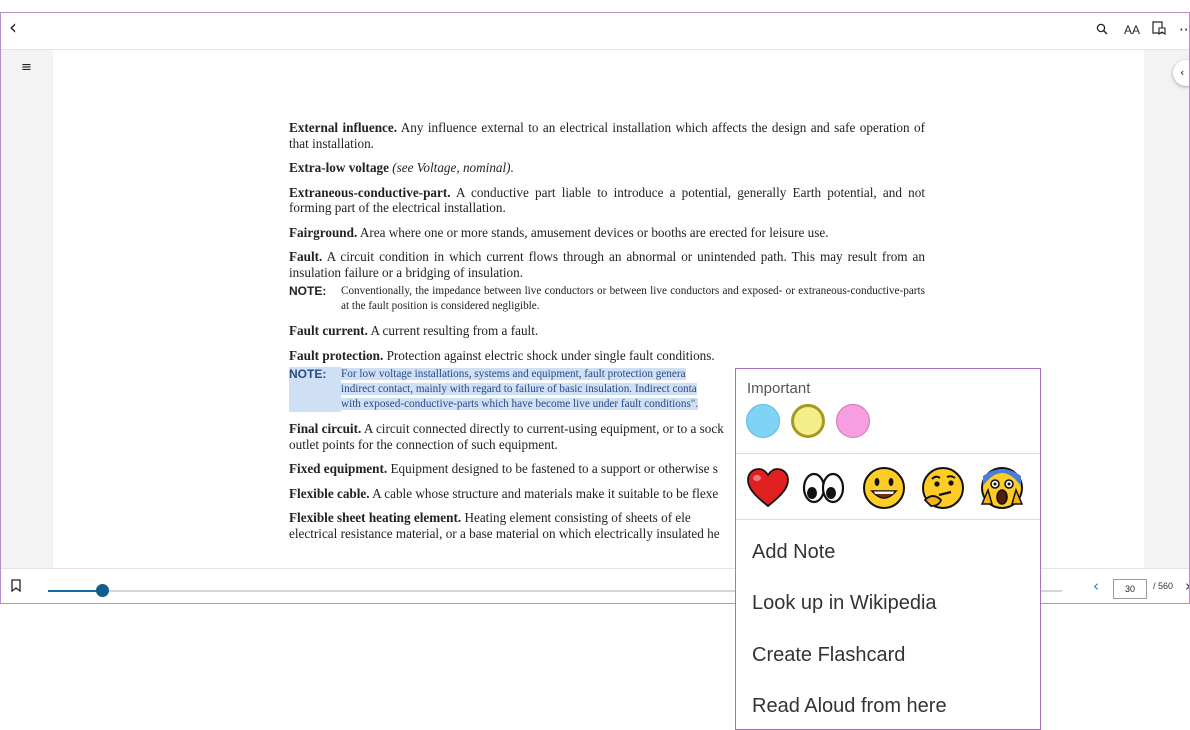 The width and height of the screenshot is (1190, 730). What do you see at coordinates (27, 309) in the screenshot?
I see `left-rail: ≡` at bounding box center [27, 309].